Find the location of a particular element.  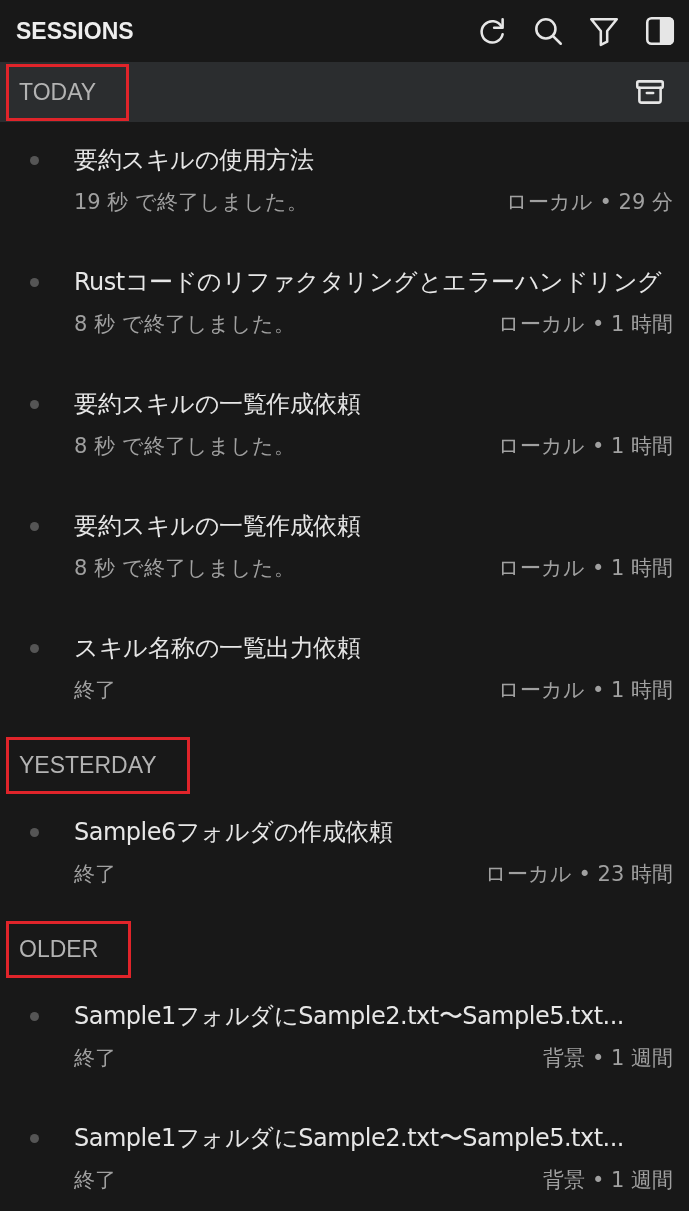

panel-title: SESSIONS is located at coordinates (75, 31).